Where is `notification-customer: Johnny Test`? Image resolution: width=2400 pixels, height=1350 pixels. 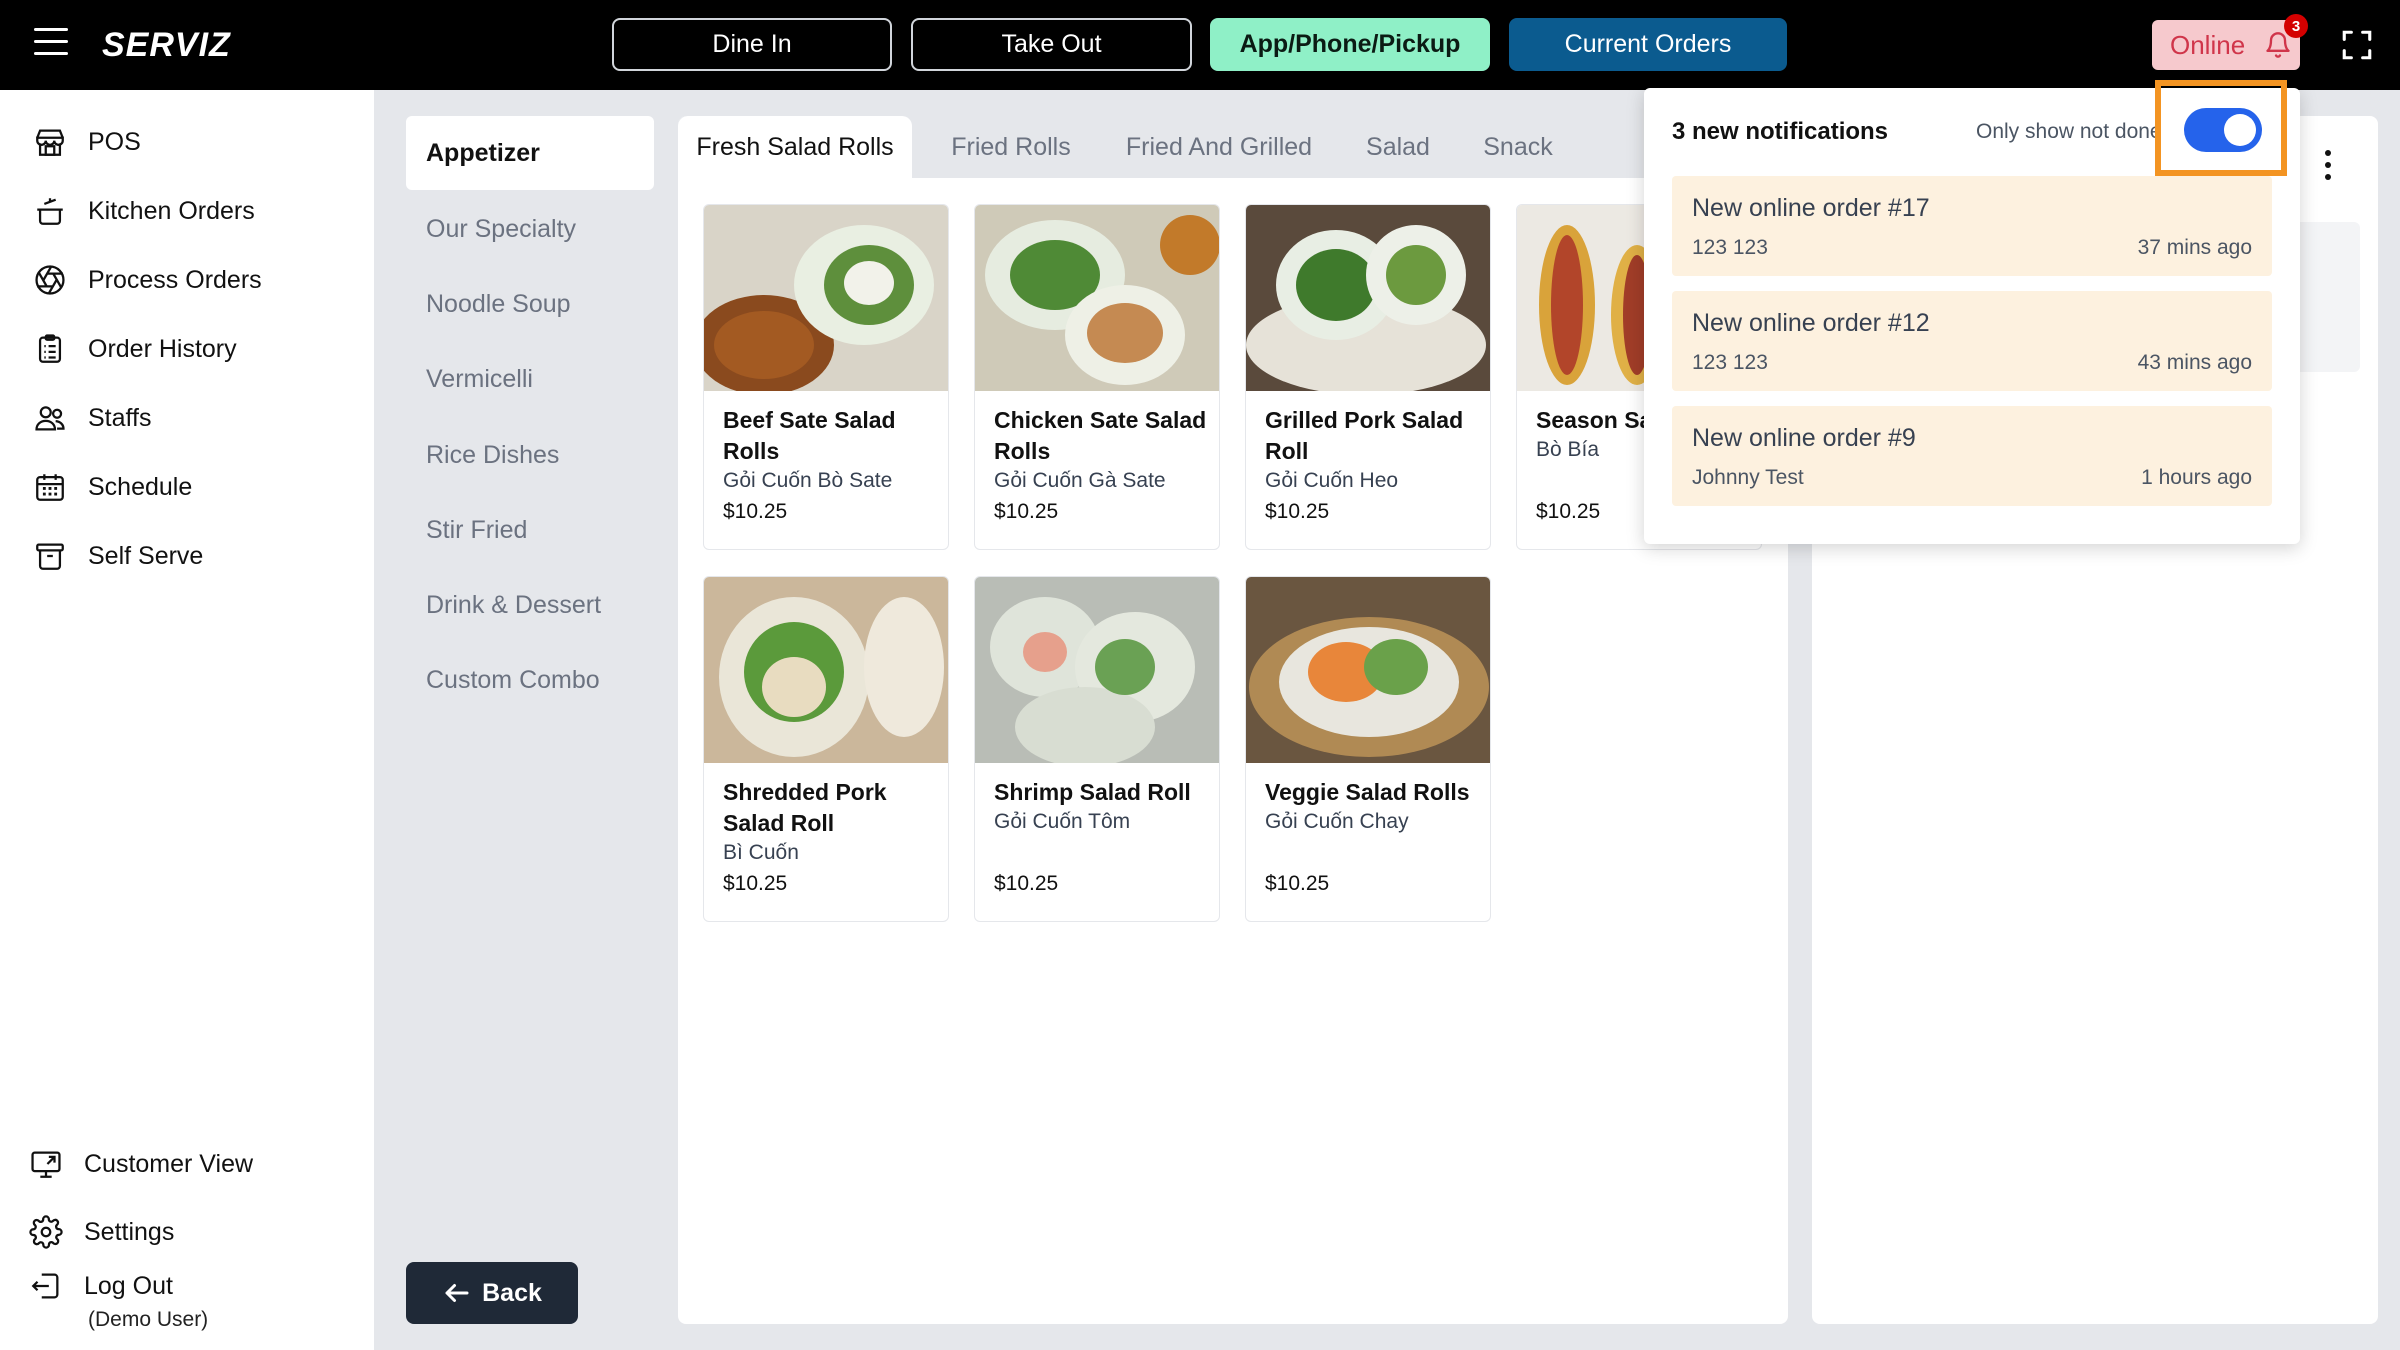
notification-customer: Johnny Test is located at coordinates (1748, 477).